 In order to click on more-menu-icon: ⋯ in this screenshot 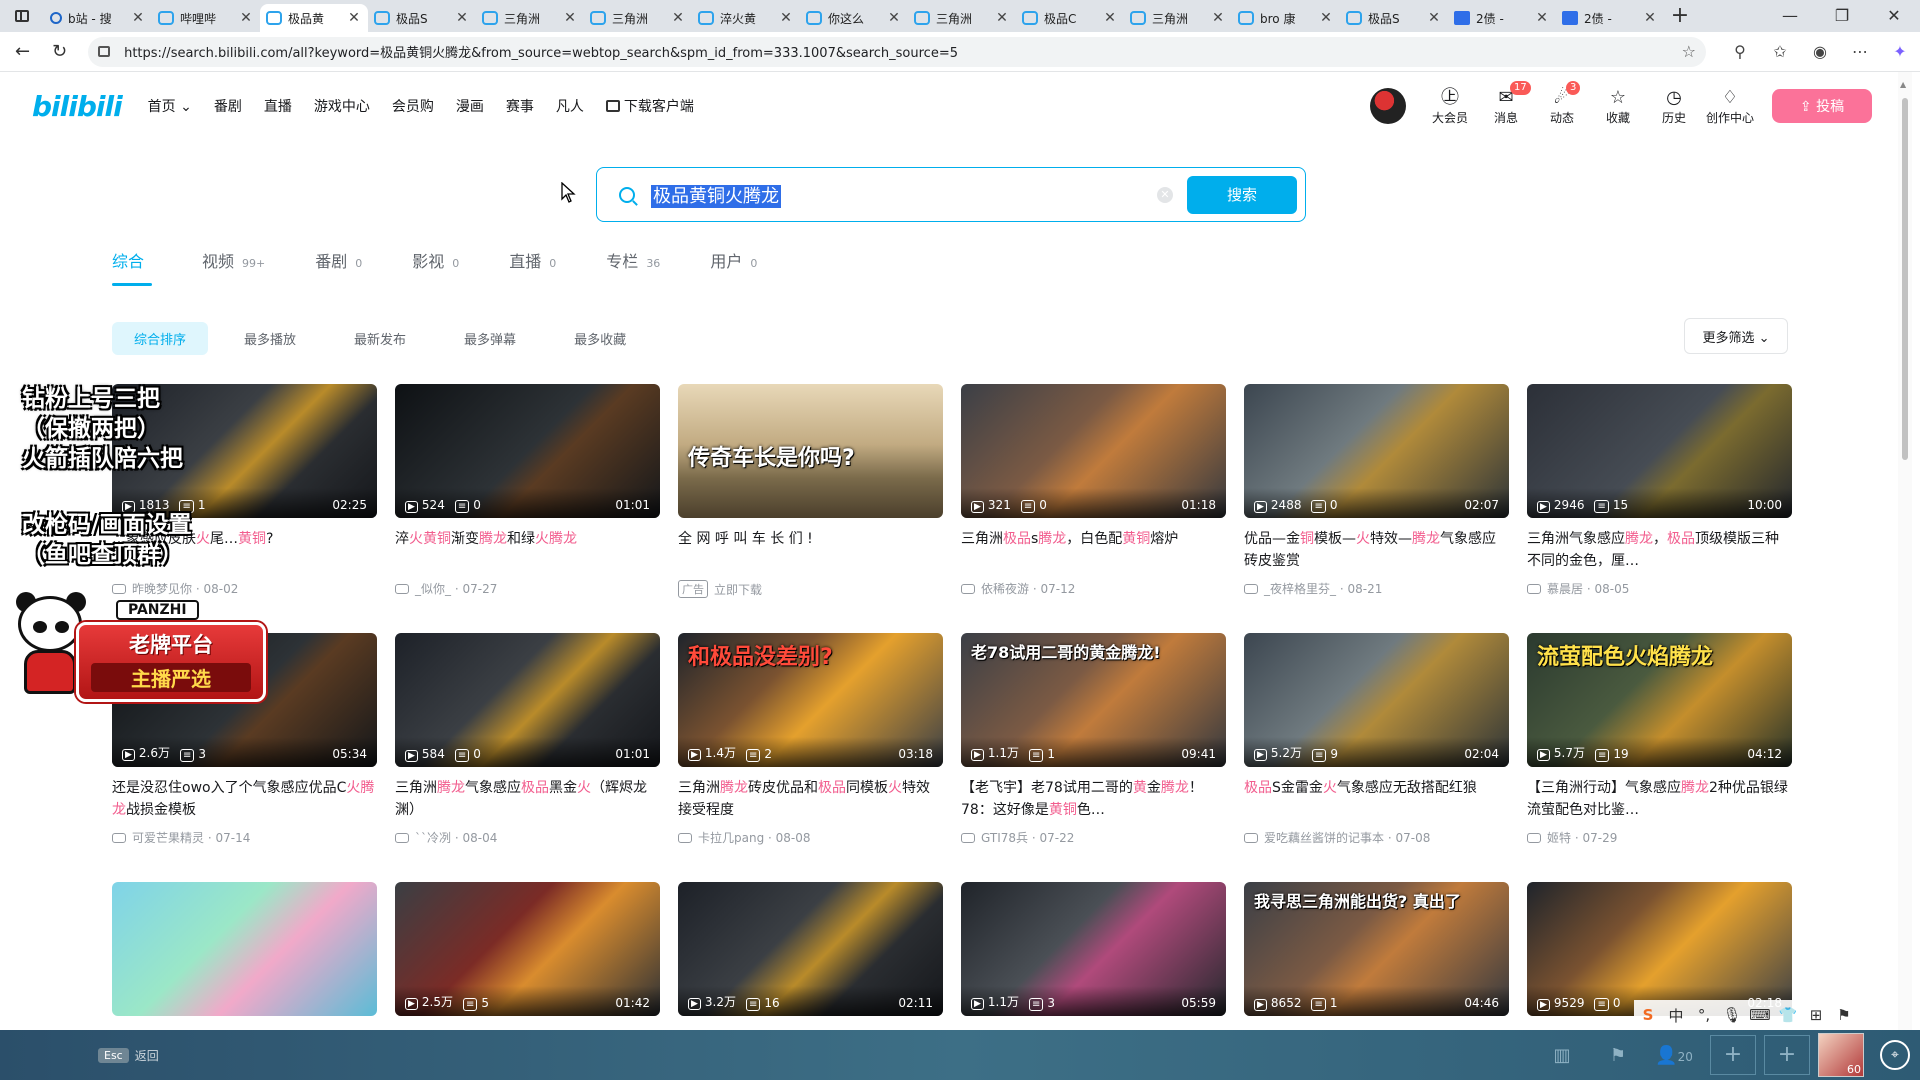, I will do `click(1860, 51)`.